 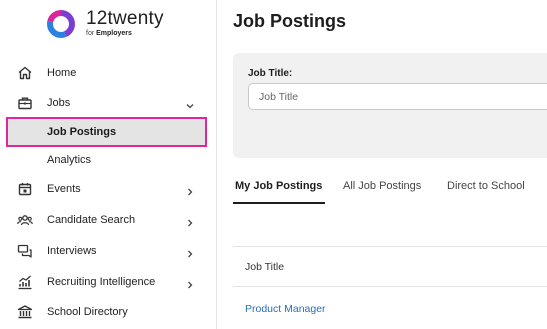 I want to click on brand-subtitle: for Employers, so click(x=125, y=33).